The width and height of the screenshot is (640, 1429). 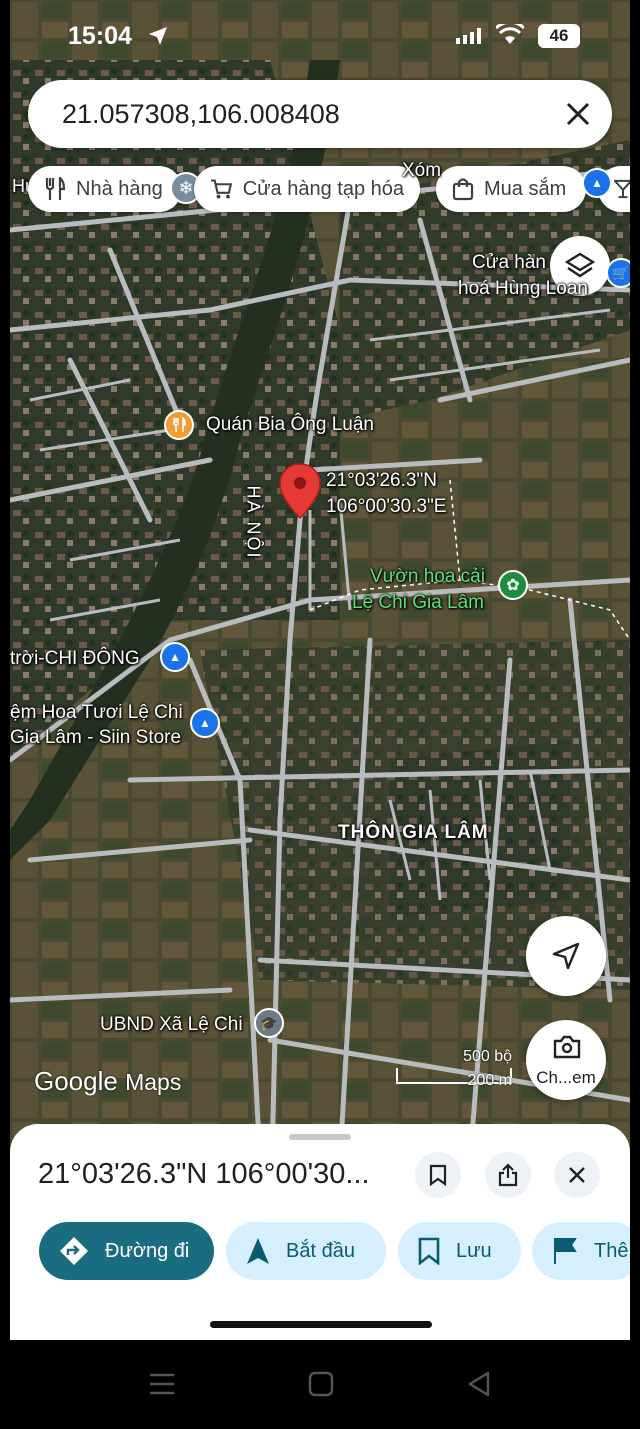 What do you see at coordinates (119, 188) in the screenshot?
I see `chip-label: Nhà hàng` at bounding box center [119, 188].